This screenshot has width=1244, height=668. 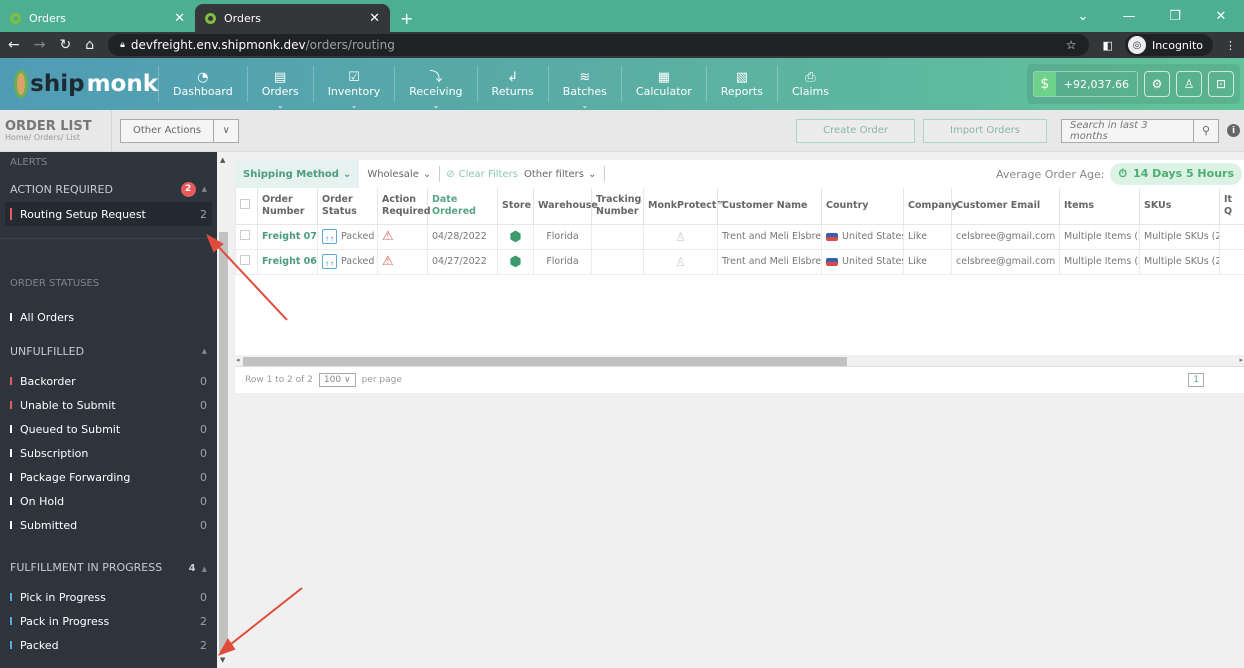 What do you see at coordinates (617, 206) in the screenshot?
I see `column-header-tracking-number: Tracking Number` at bounding box center [617, 206].